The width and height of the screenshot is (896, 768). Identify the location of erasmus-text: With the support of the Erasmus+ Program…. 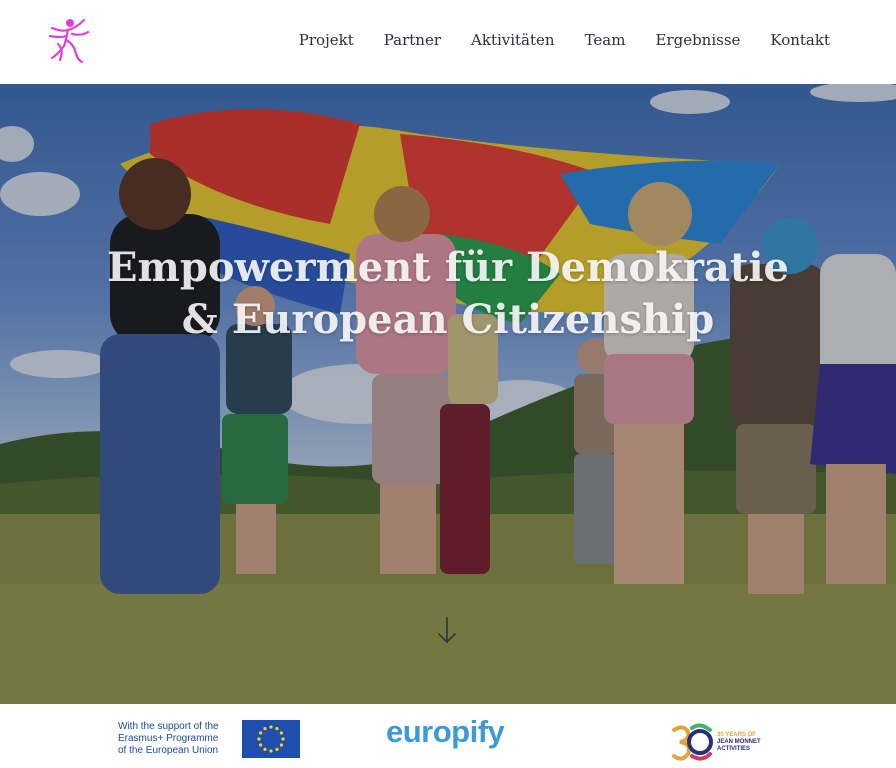
(178, 739).